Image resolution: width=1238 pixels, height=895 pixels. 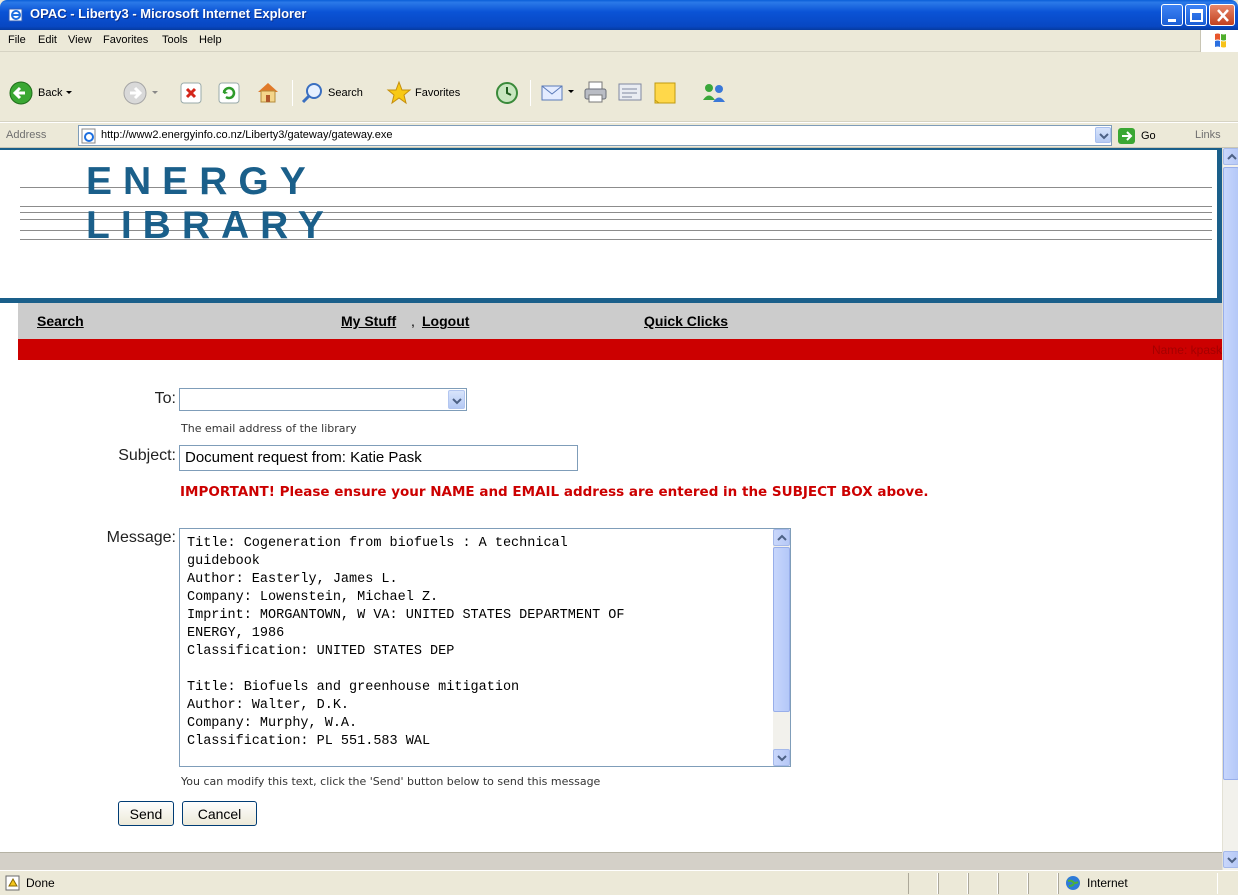 I want to click on close-window-button, so click(x=1222, y=15).